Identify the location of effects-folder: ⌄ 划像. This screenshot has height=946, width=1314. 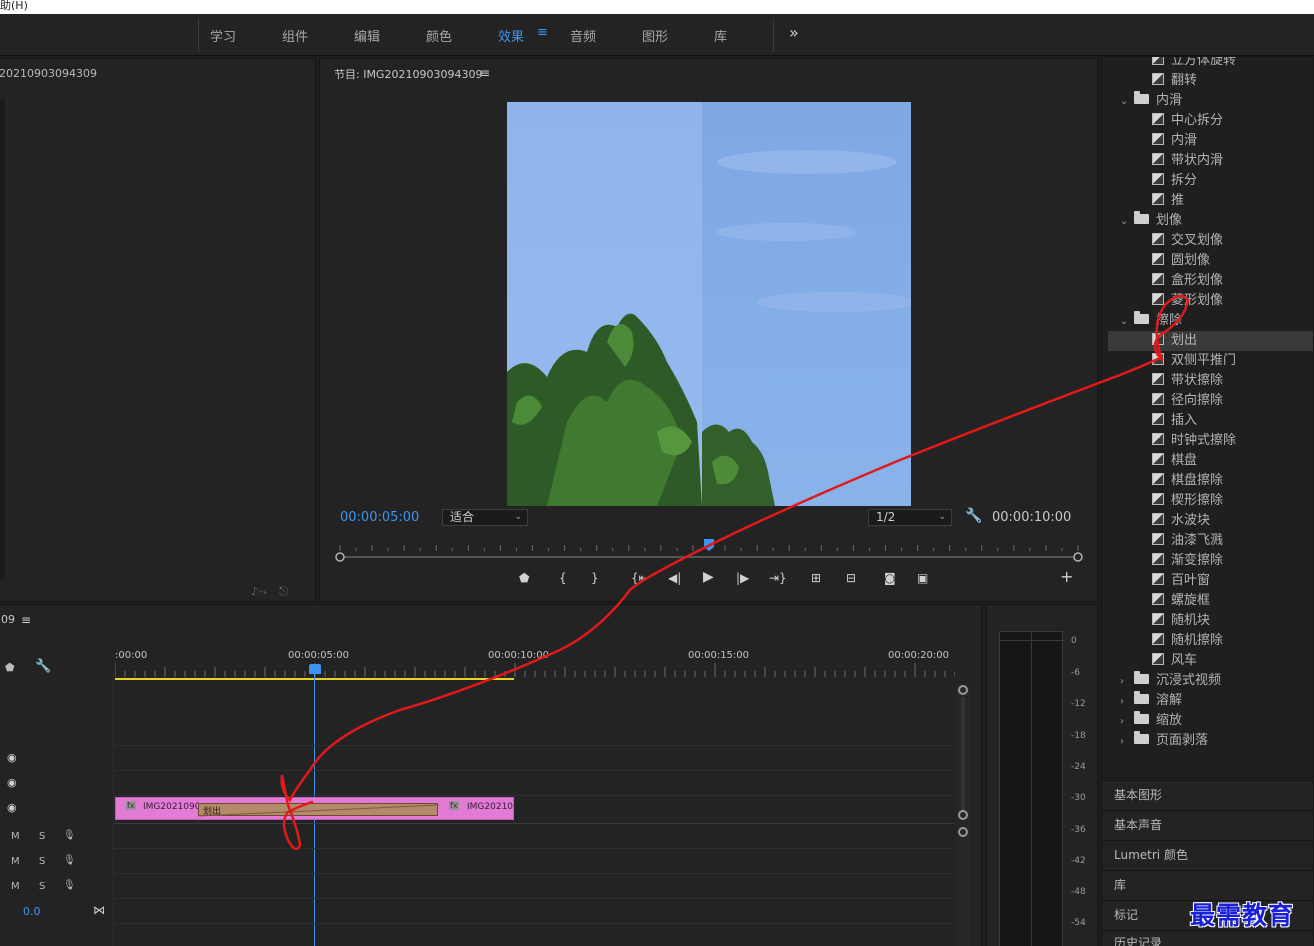
(1151, 221).